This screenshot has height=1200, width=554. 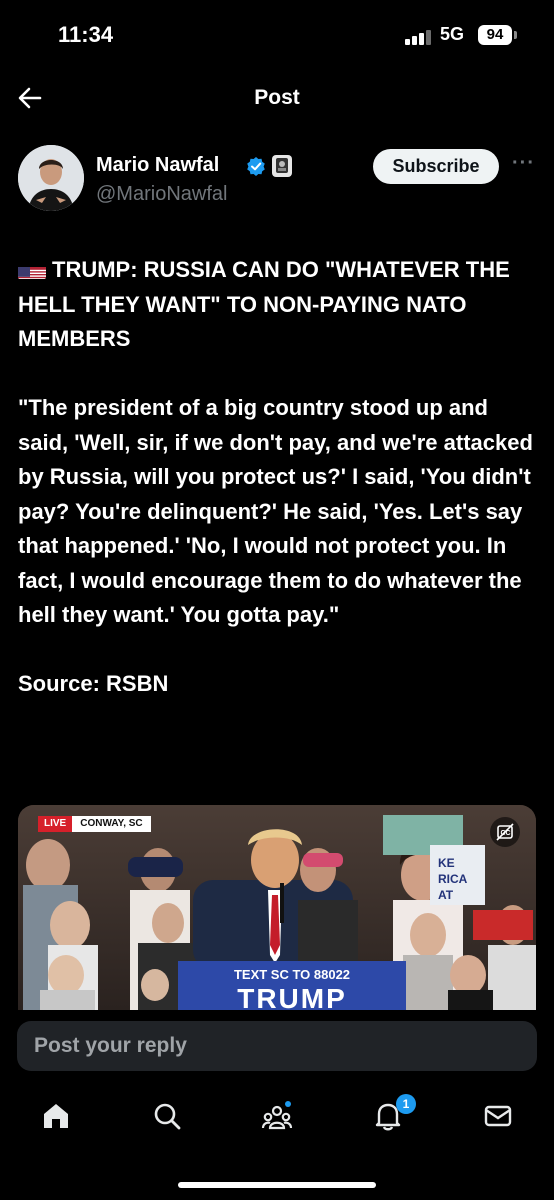 I want to click on home-icon, so click(x=56, y=1116).